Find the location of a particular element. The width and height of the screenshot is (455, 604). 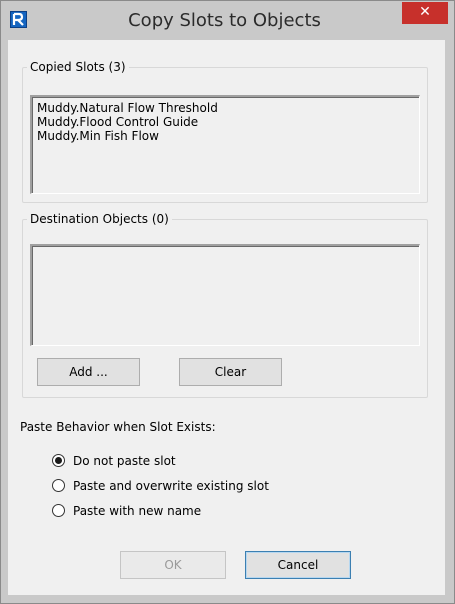

radio-label: Paste with new name is located at coordinates (137, 511).